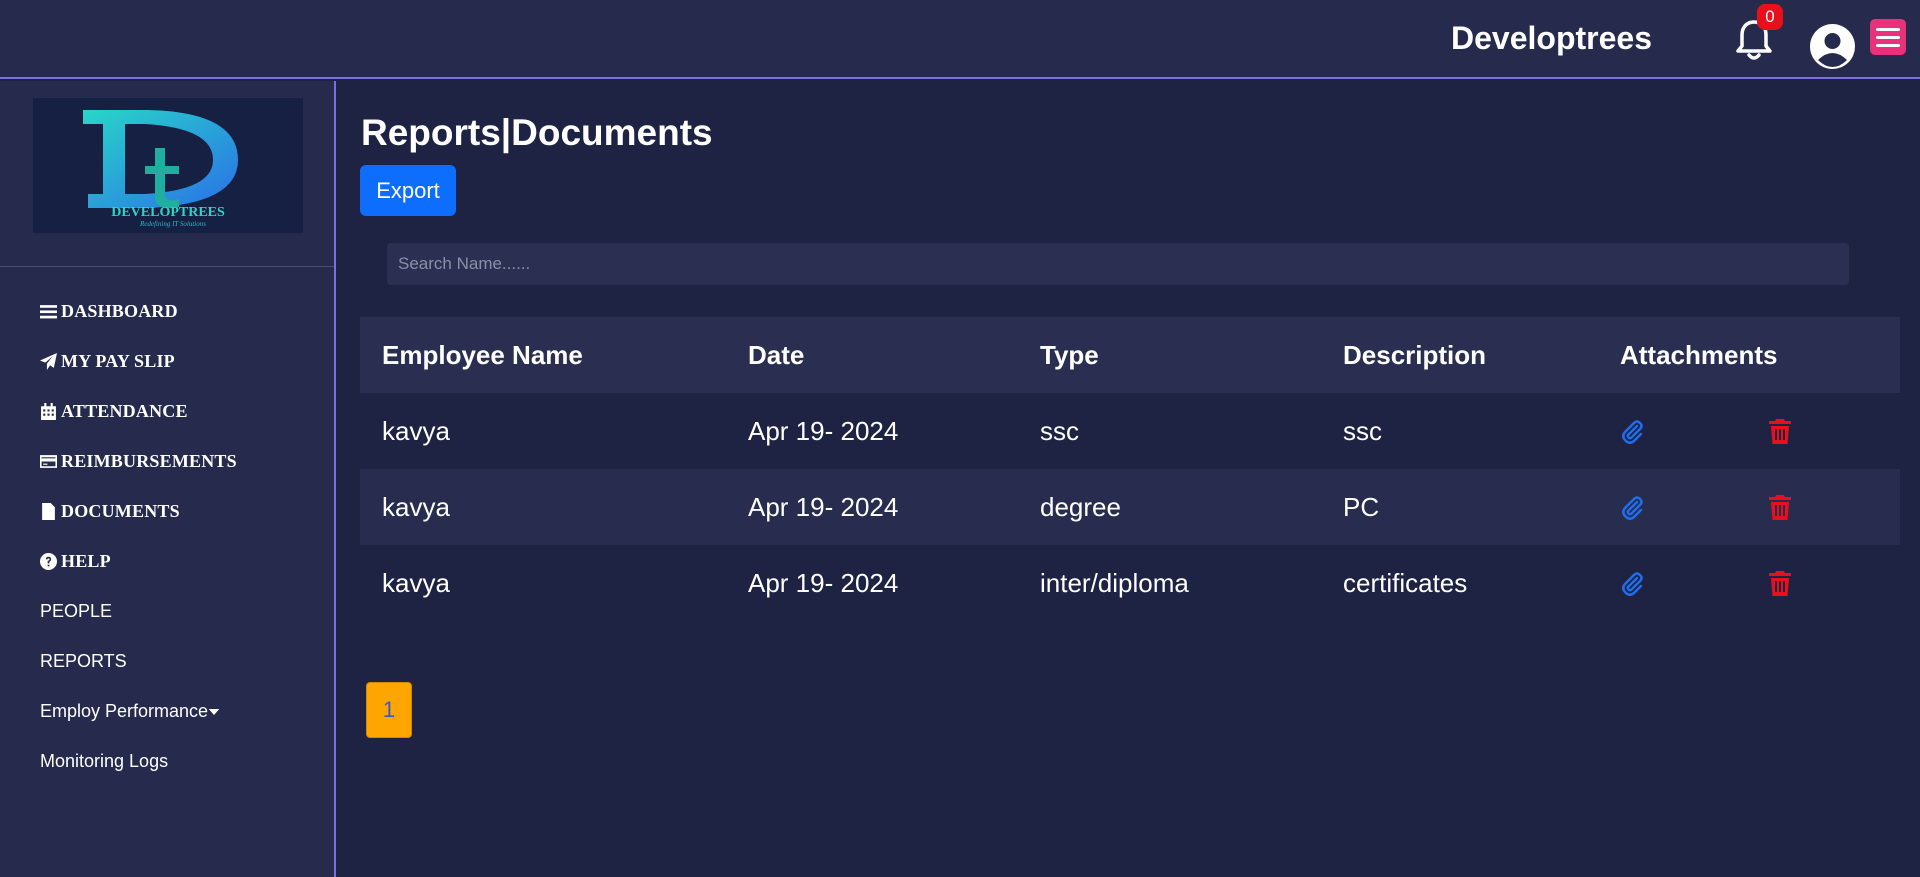 The height and width of the screenshot is (877, 1920). Describe the element at coordinates (167, 266) in the screenshot. I see `sidebar-divider` at that location.